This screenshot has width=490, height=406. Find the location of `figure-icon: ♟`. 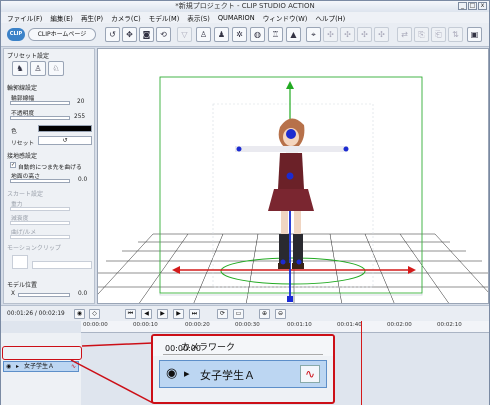

figure-icon: ♟ is located at coordinates (221, 34).